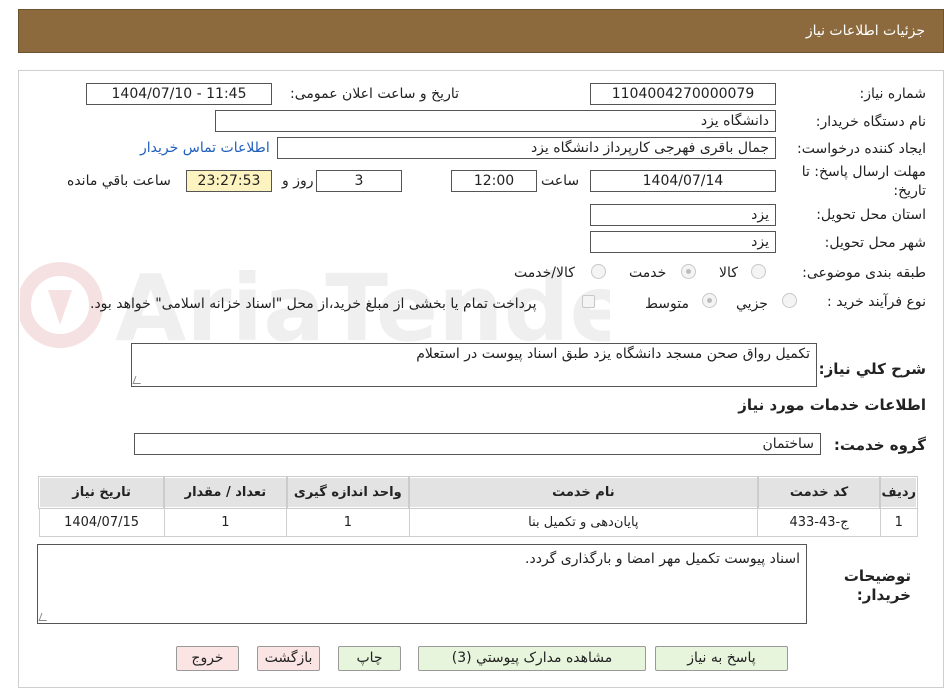 The width and height of the screenshot is (944, 691). What do you see at coordinates (893, 94) in the screenshot?
I see `need-number-label: شماره نیاز:` at bounding box center [893, 94].